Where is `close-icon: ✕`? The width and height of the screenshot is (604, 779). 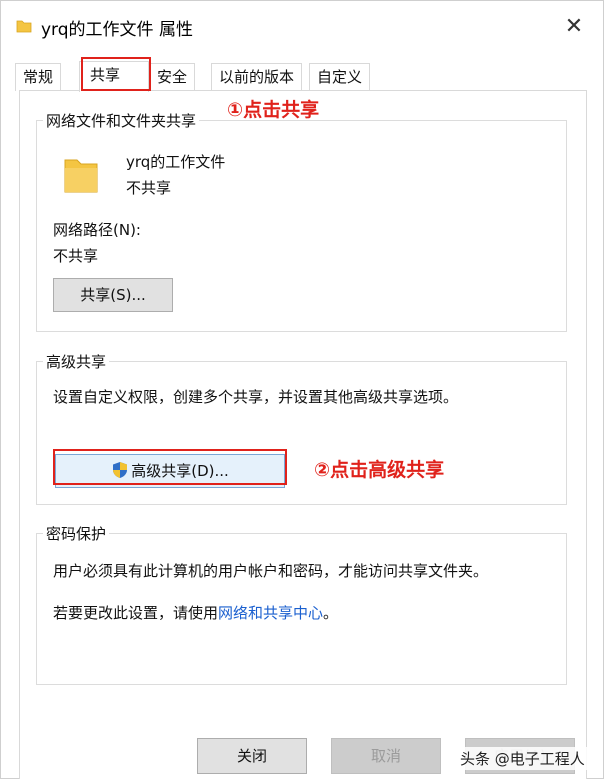
close-icon: ✕ is located at coordinates (574, 27).